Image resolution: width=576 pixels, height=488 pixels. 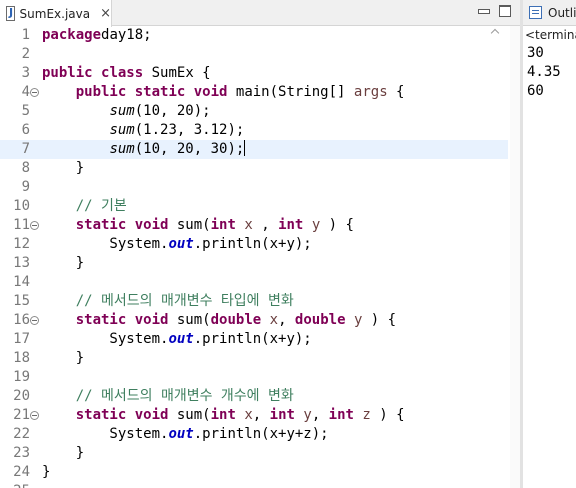 I want to click on code-text: public static void main(String[] args {, so click(x=240, y=92).